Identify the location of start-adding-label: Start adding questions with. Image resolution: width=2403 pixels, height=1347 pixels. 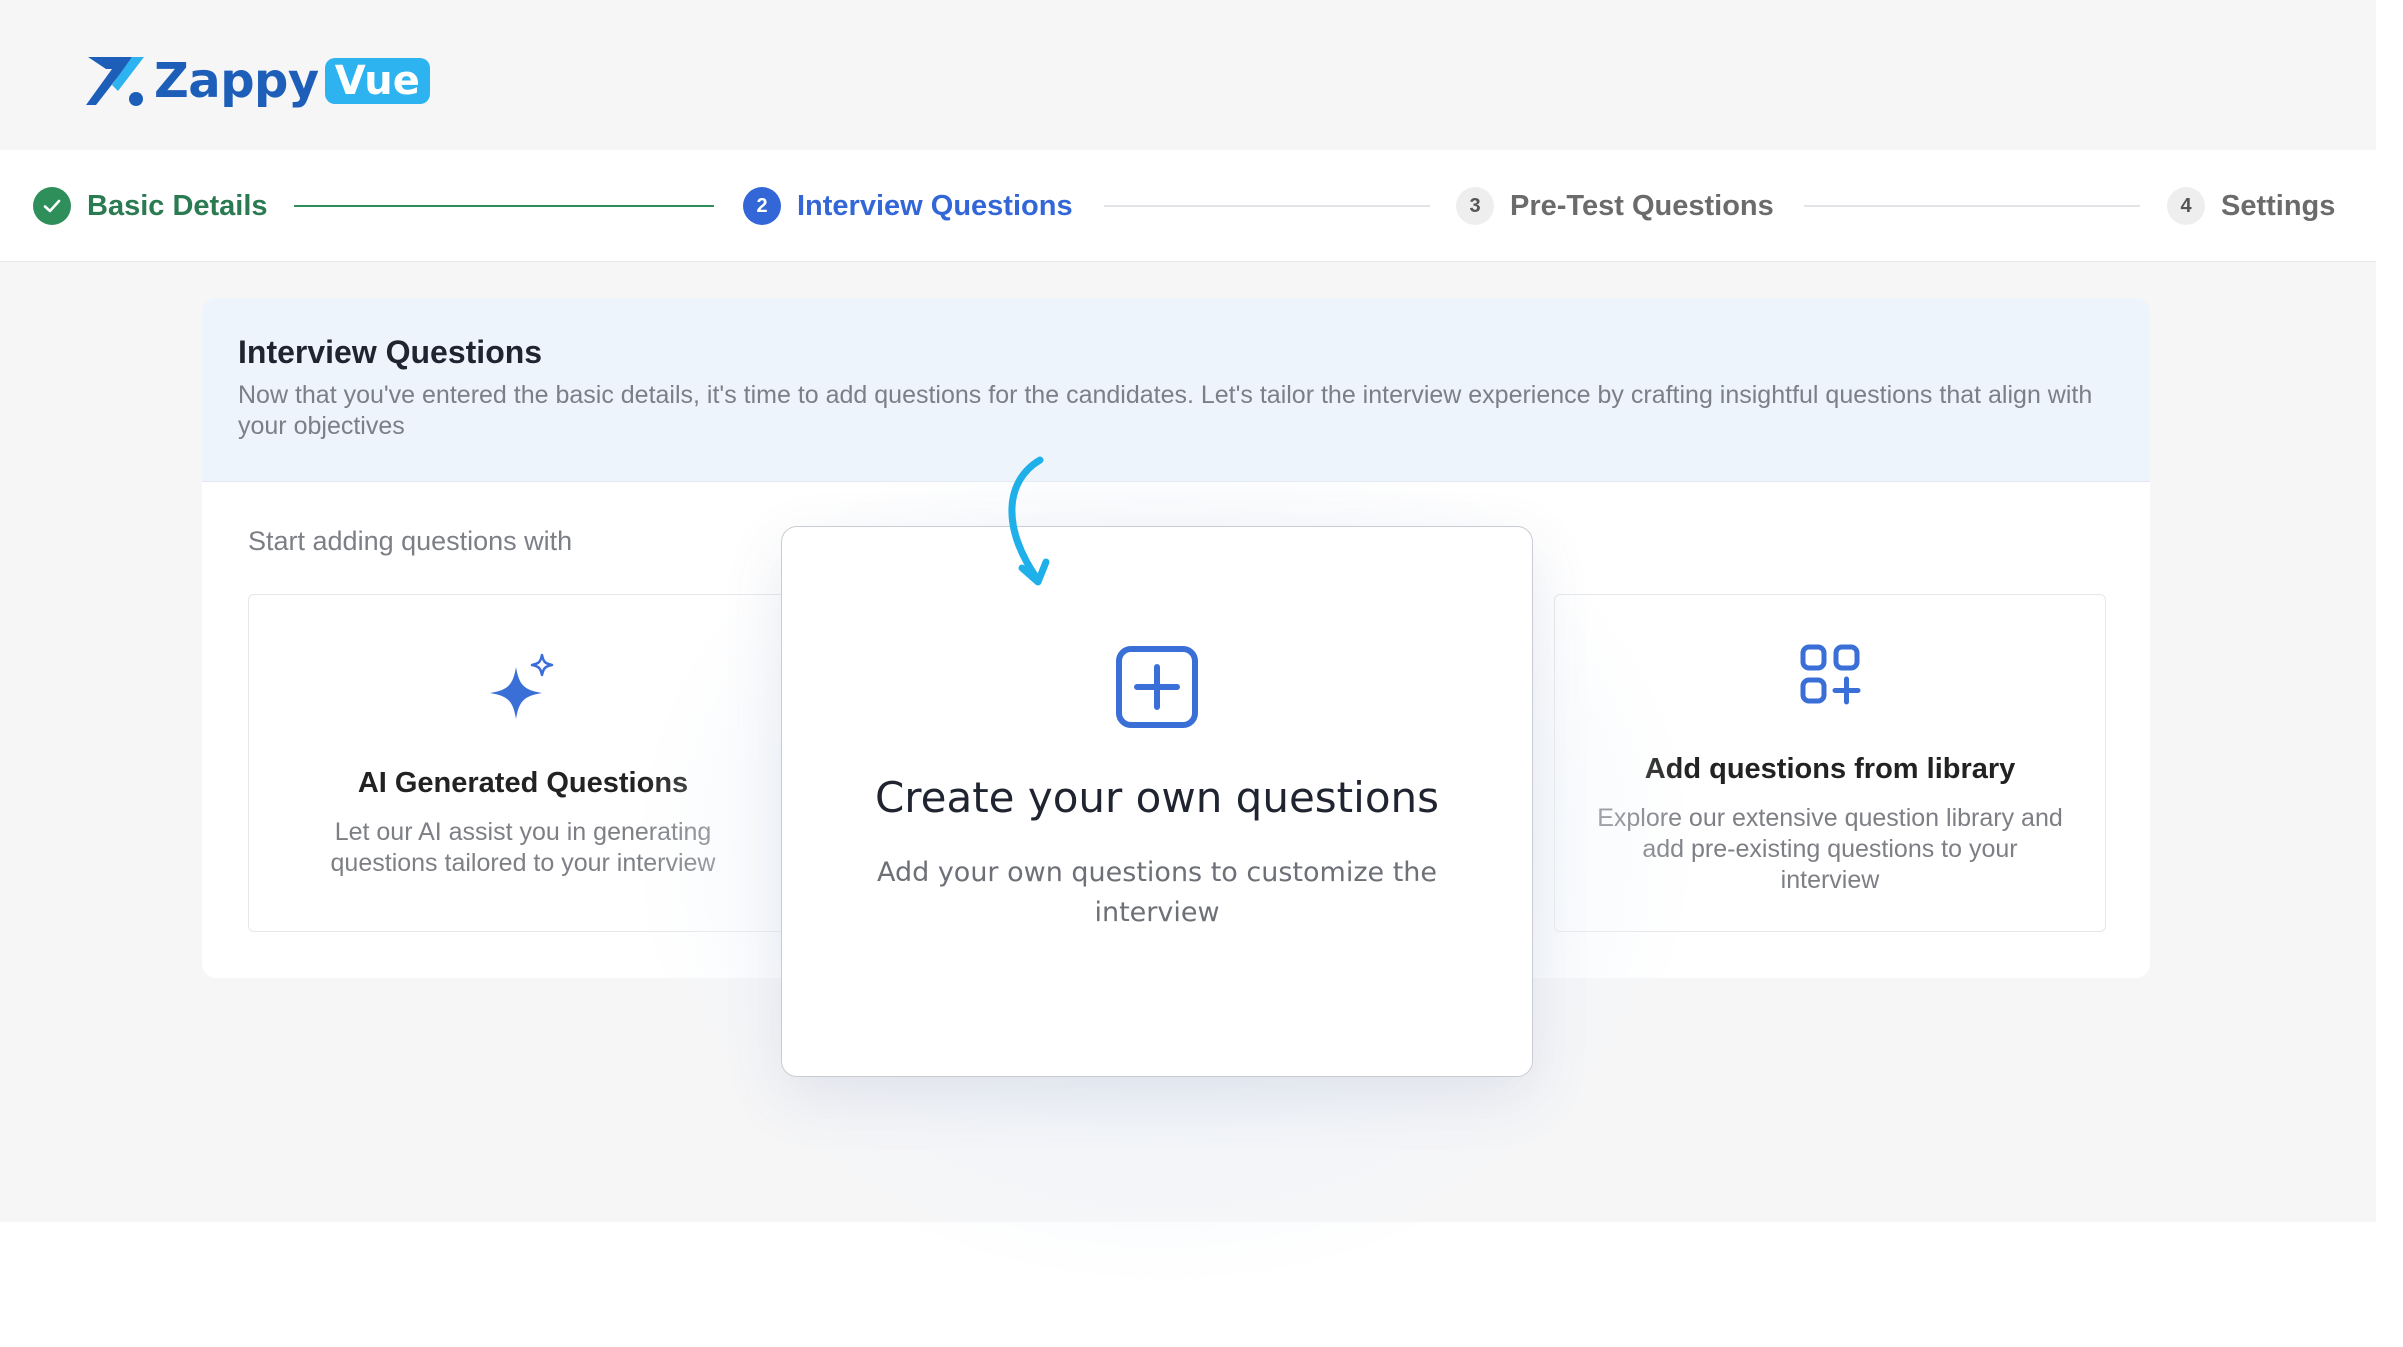
(410, 541).